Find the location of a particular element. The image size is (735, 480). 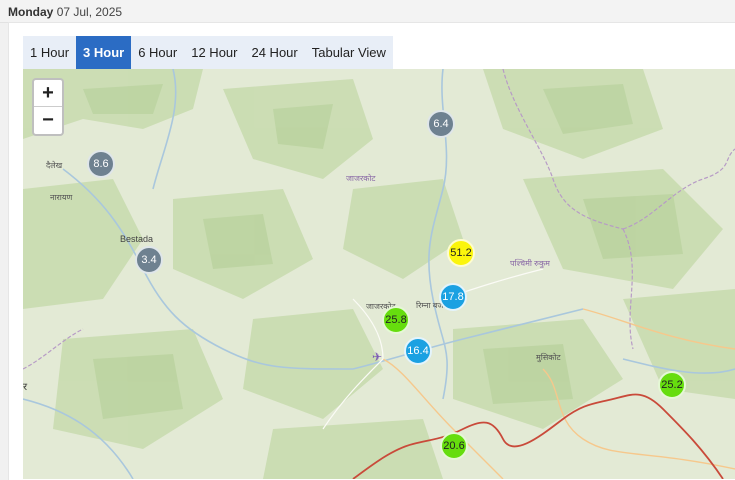

tab-24-hour: 24 Hour is located at coordinates (274, 52).